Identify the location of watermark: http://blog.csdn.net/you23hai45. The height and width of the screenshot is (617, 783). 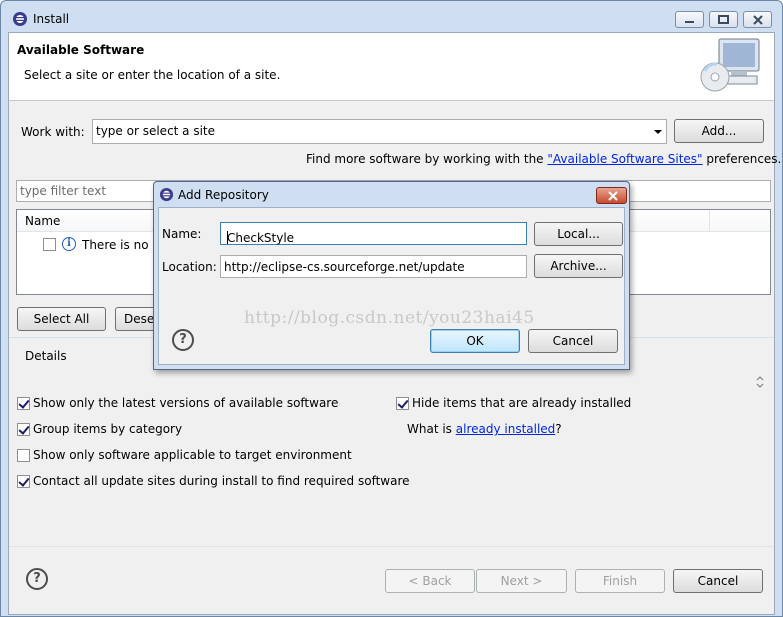
(389, 318).